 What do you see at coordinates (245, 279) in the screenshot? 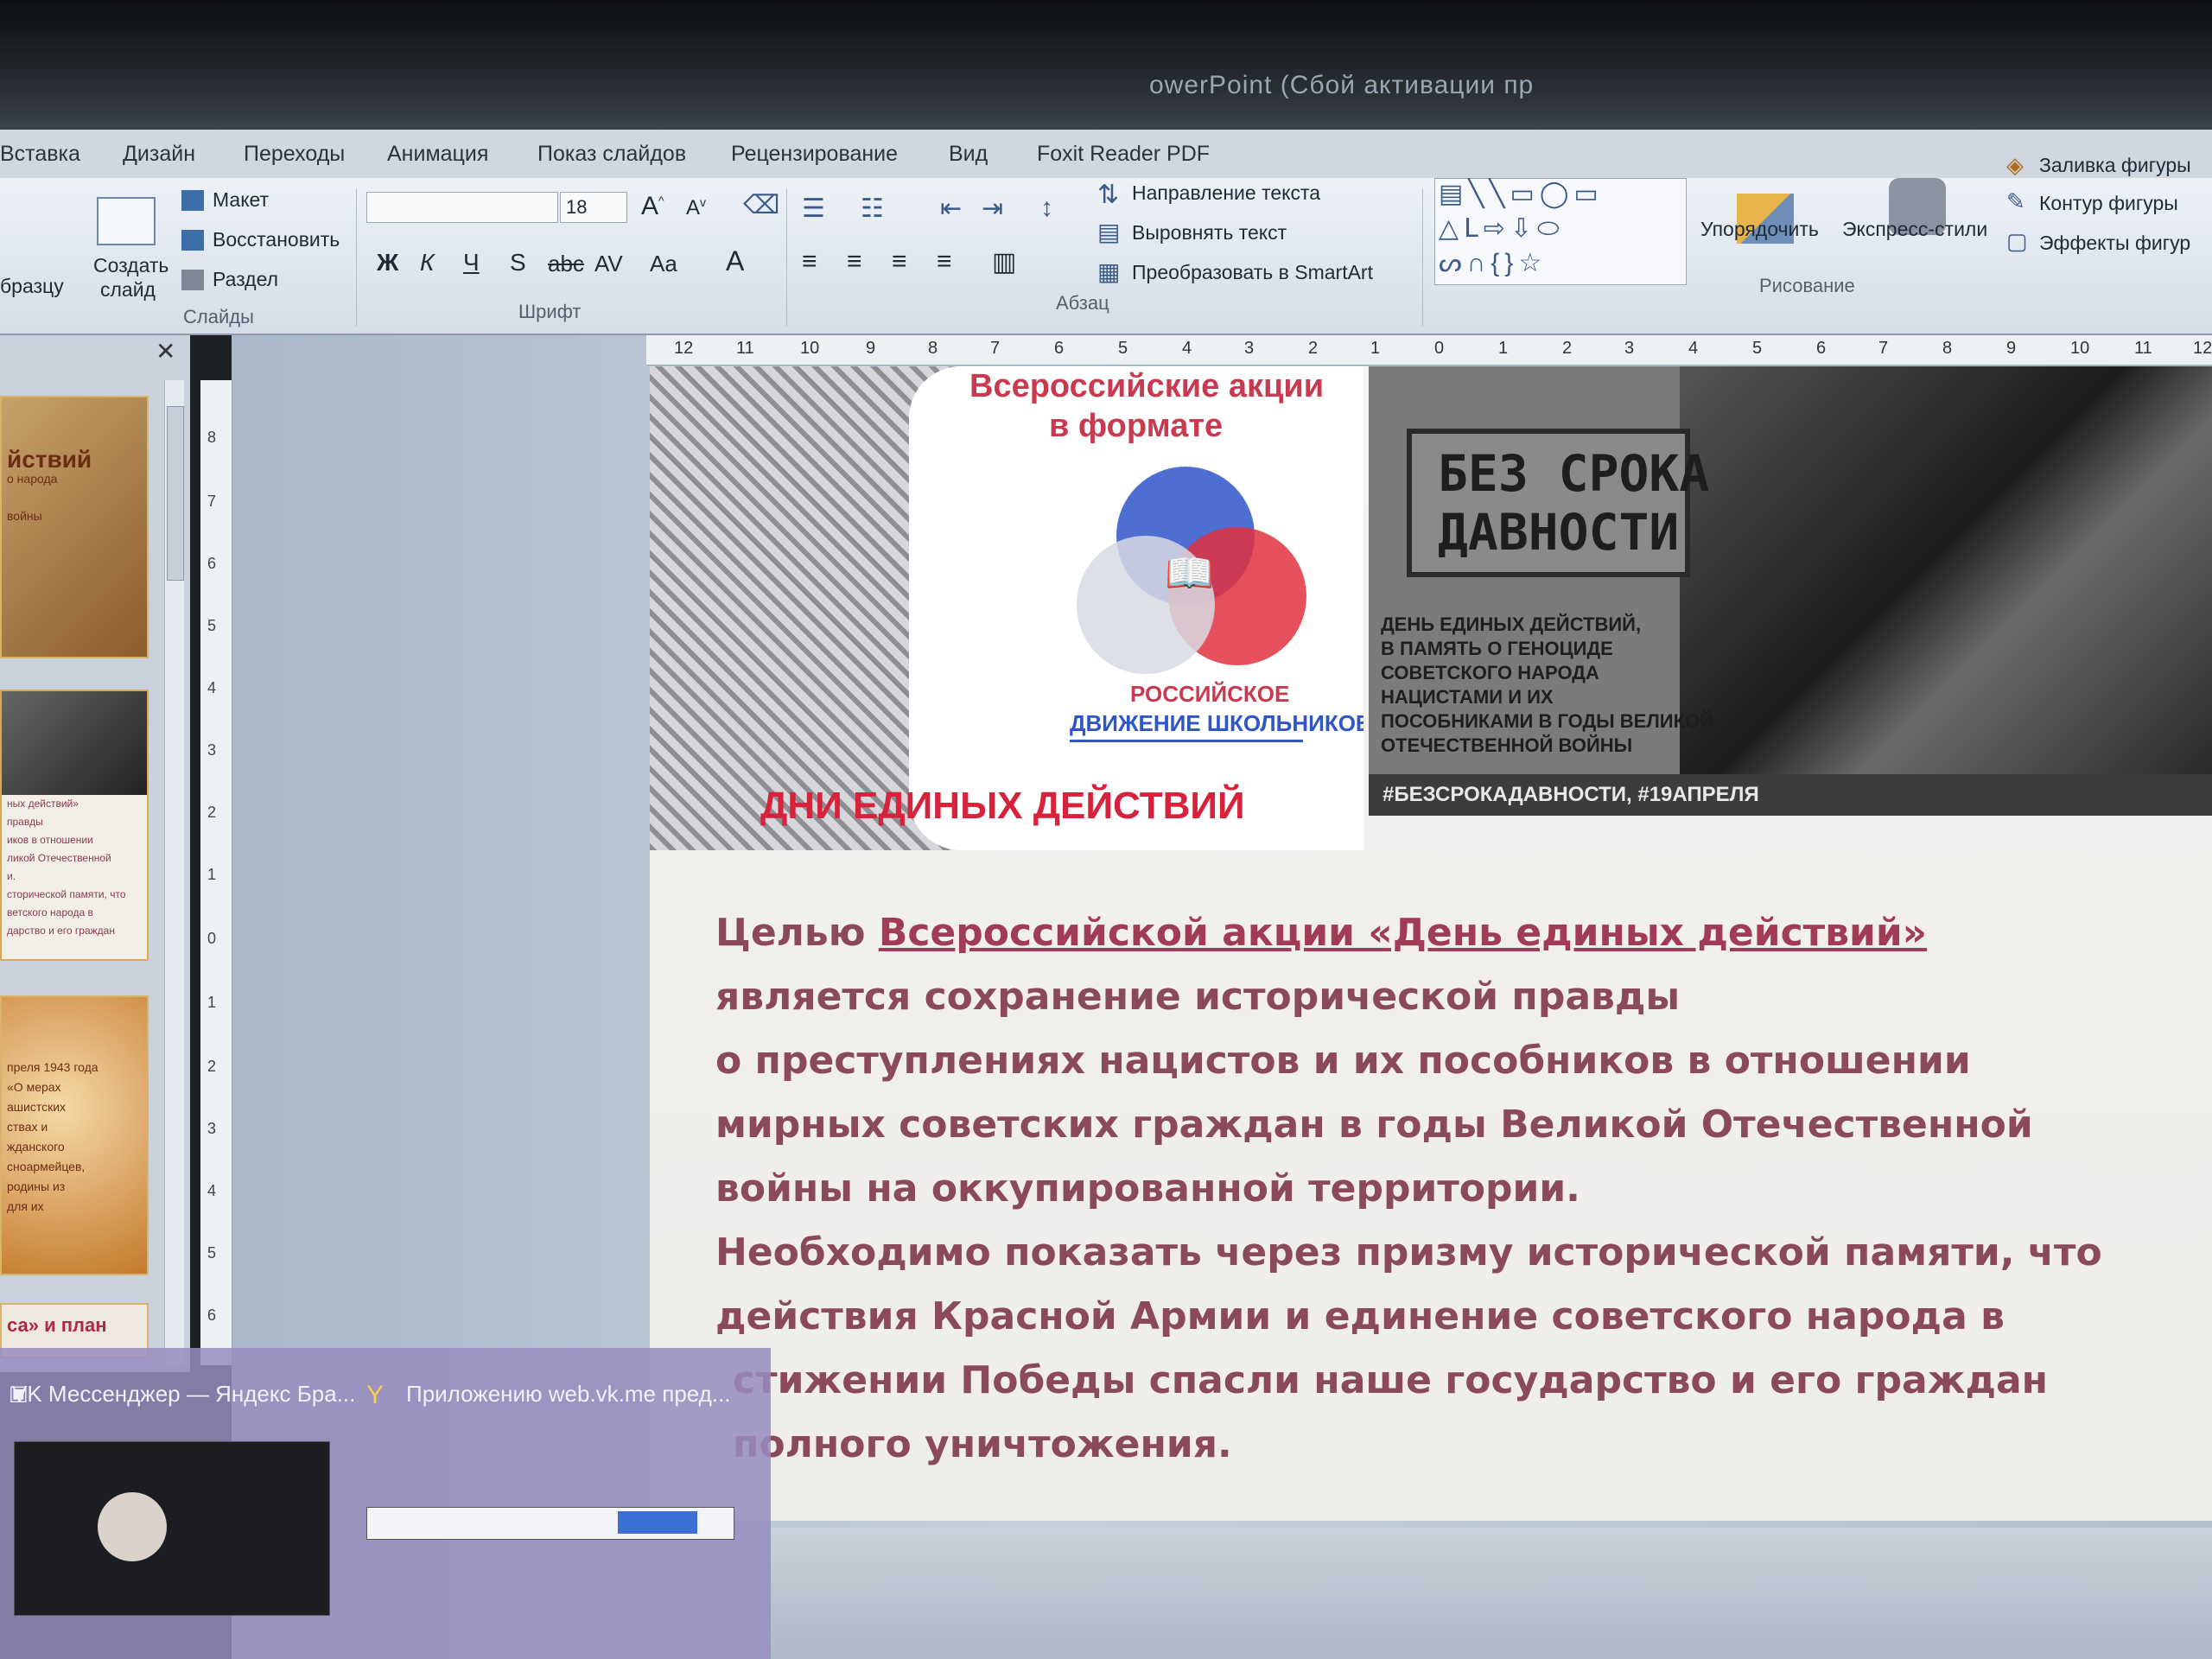
I see `section-button: Раздел` at bounding box center [245, 279].